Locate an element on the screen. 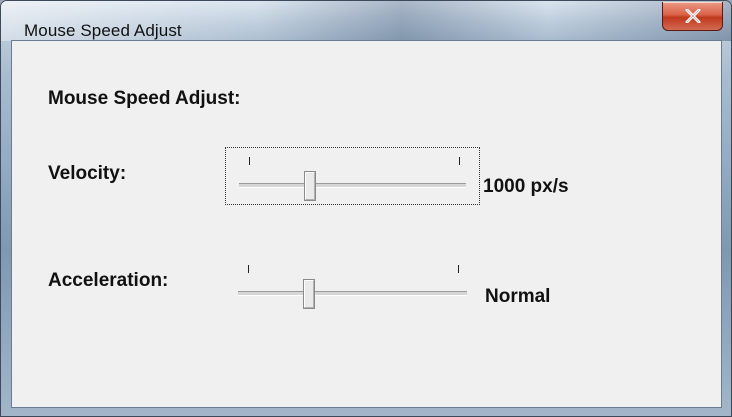  velocity-value: 1000 px/s is located at coordinates (526, 186).